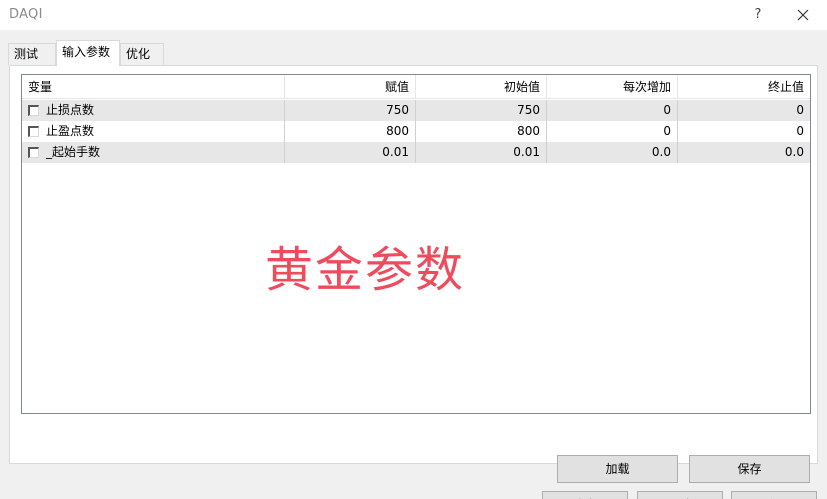  What do you see at coordinates (88, 53) in the screenshot?
I see `tab-input-params: 输入参数` at bounding box center [88, 53].